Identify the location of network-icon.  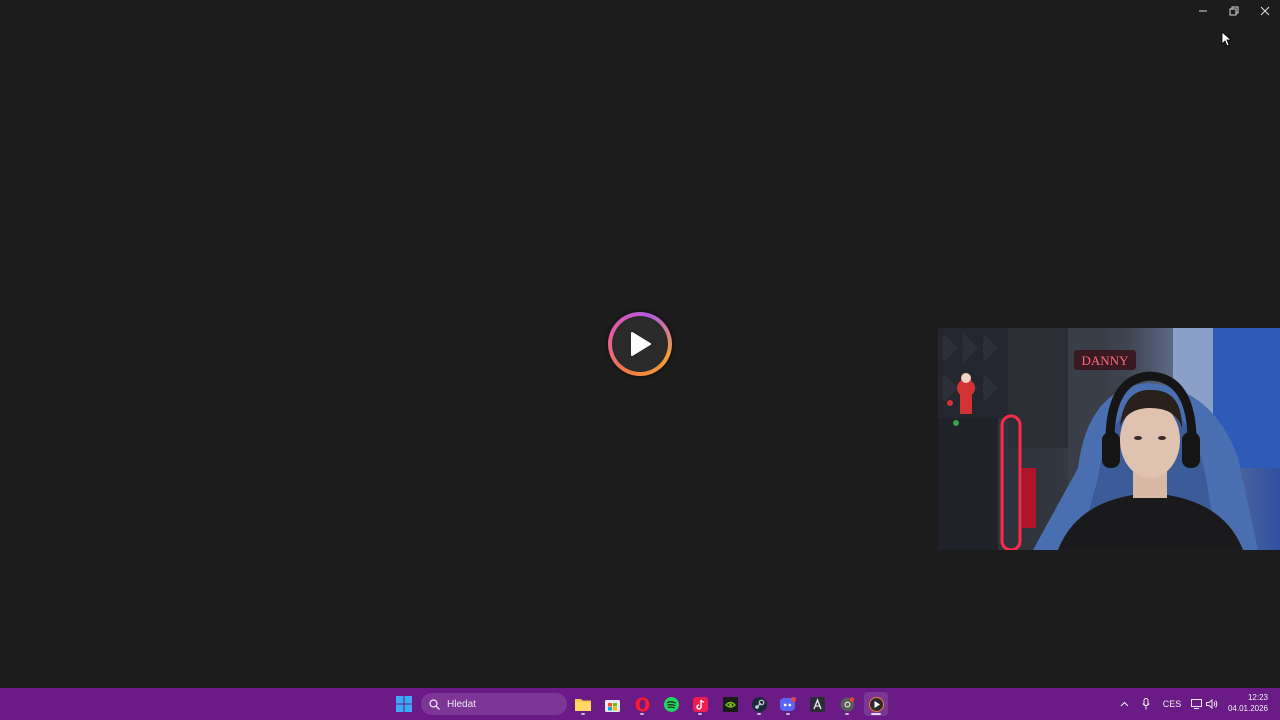
(1196, 704).